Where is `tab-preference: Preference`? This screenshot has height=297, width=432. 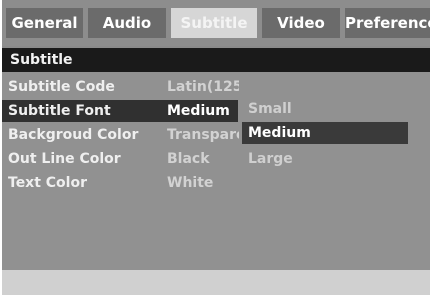
tab-preference: Preference is located at coordinates (387, 23).